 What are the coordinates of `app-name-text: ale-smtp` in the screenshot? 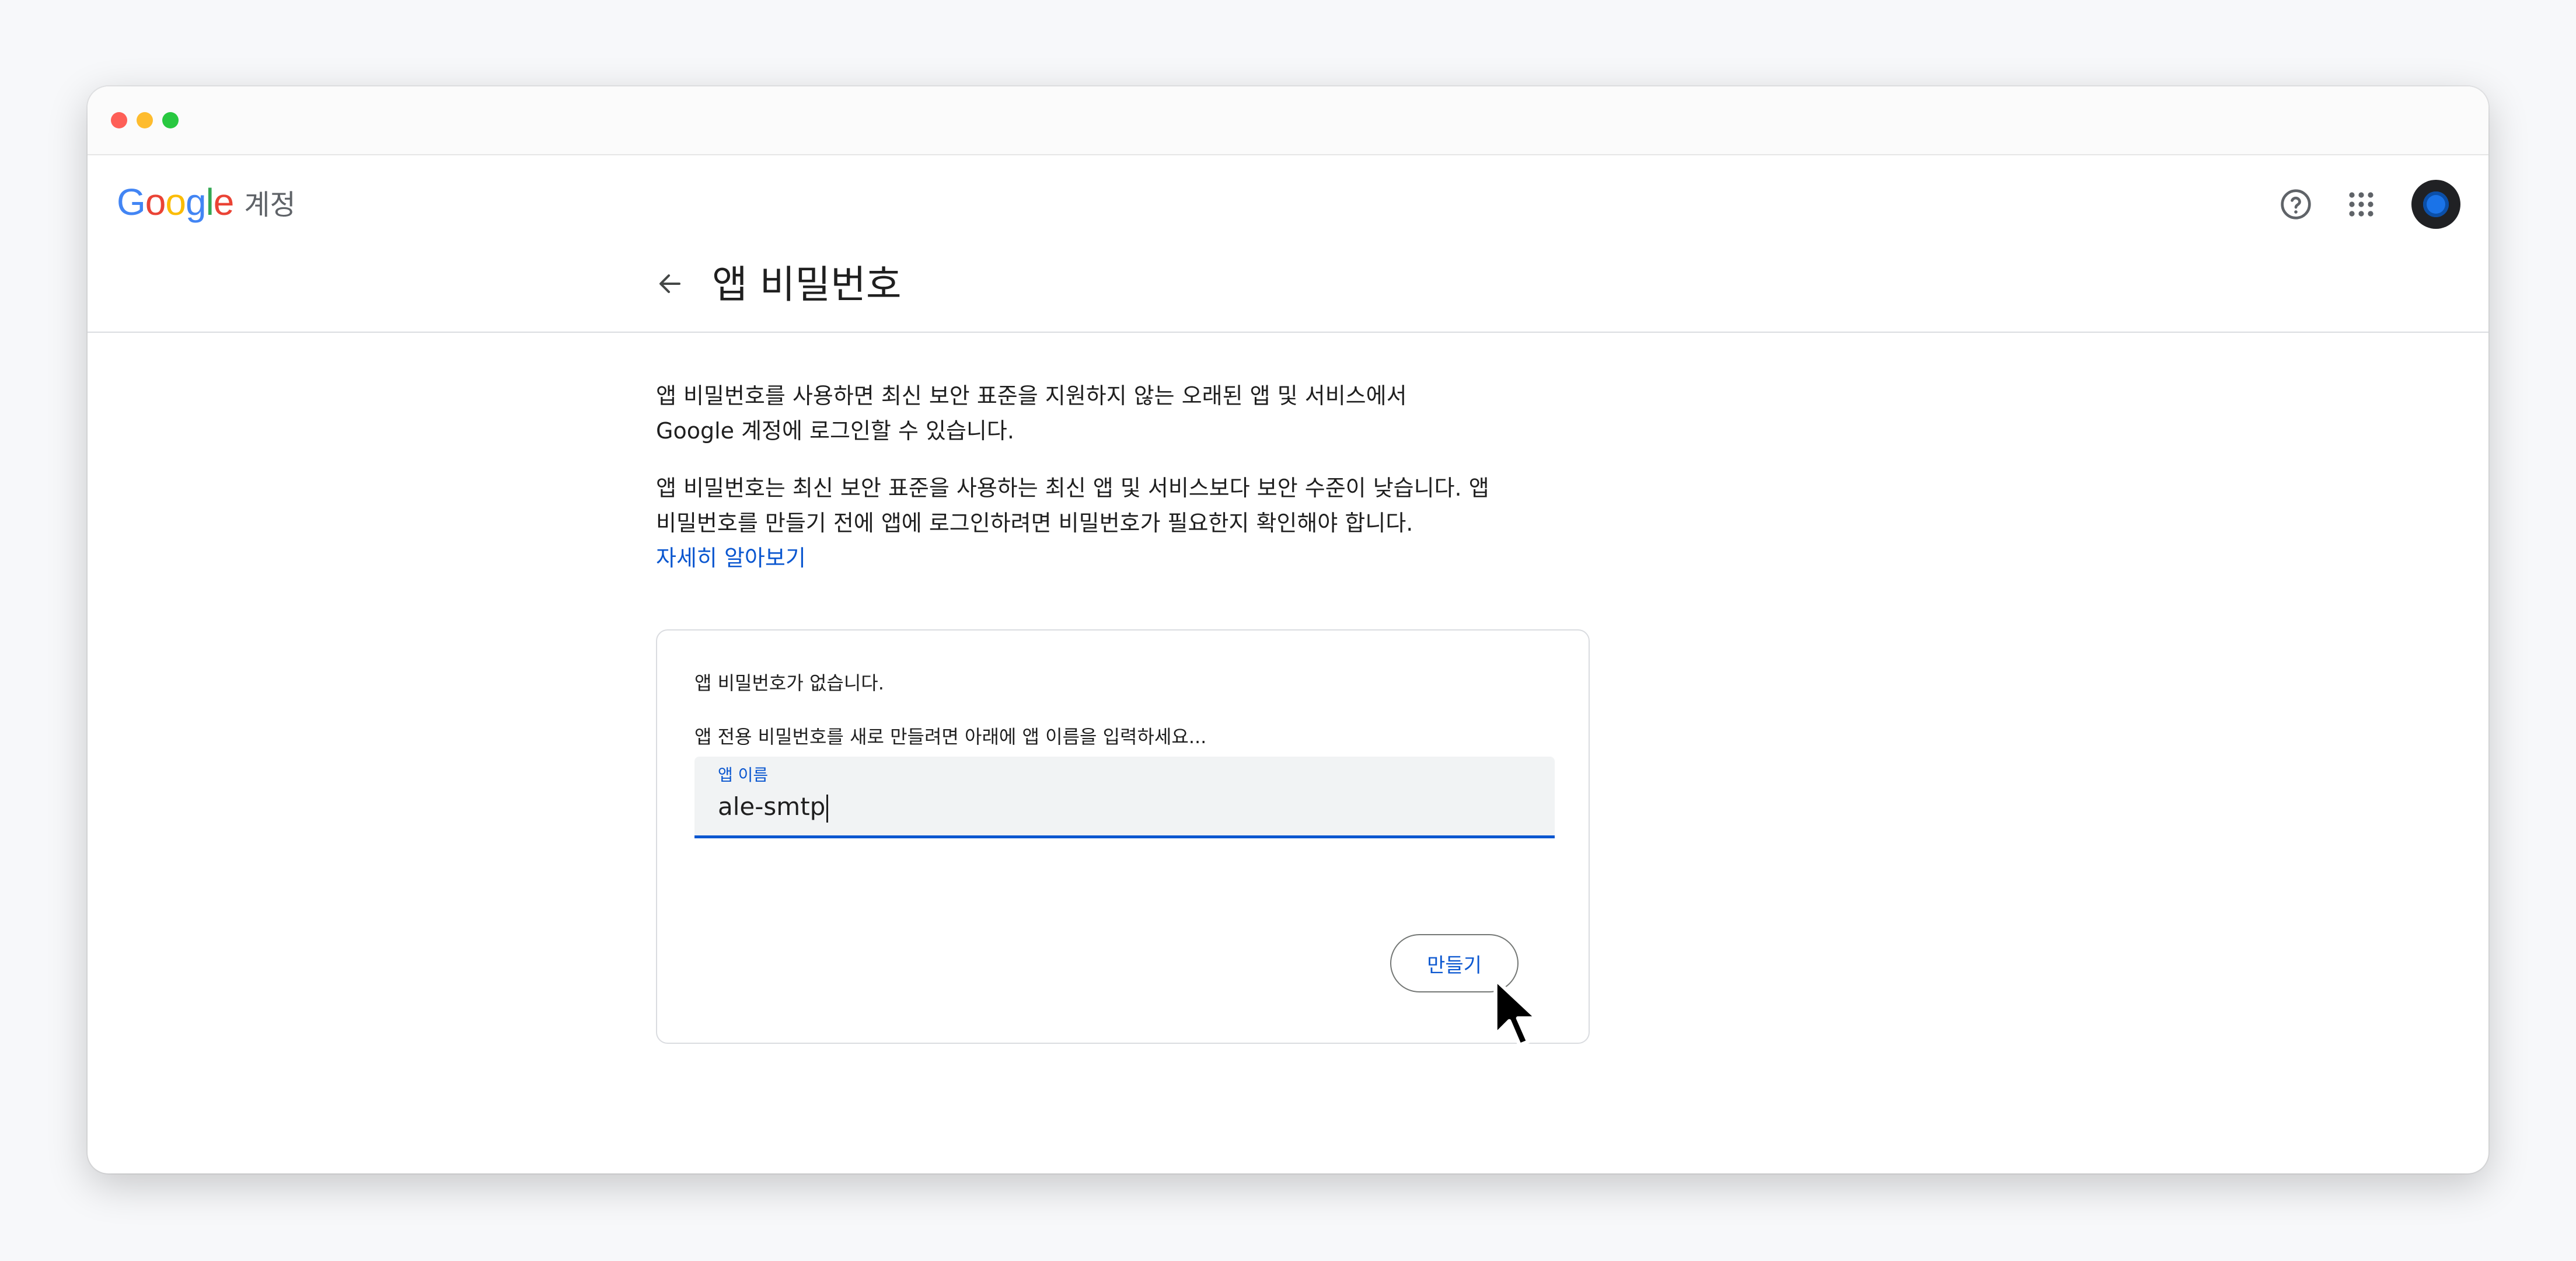 It's located at (772, 806).